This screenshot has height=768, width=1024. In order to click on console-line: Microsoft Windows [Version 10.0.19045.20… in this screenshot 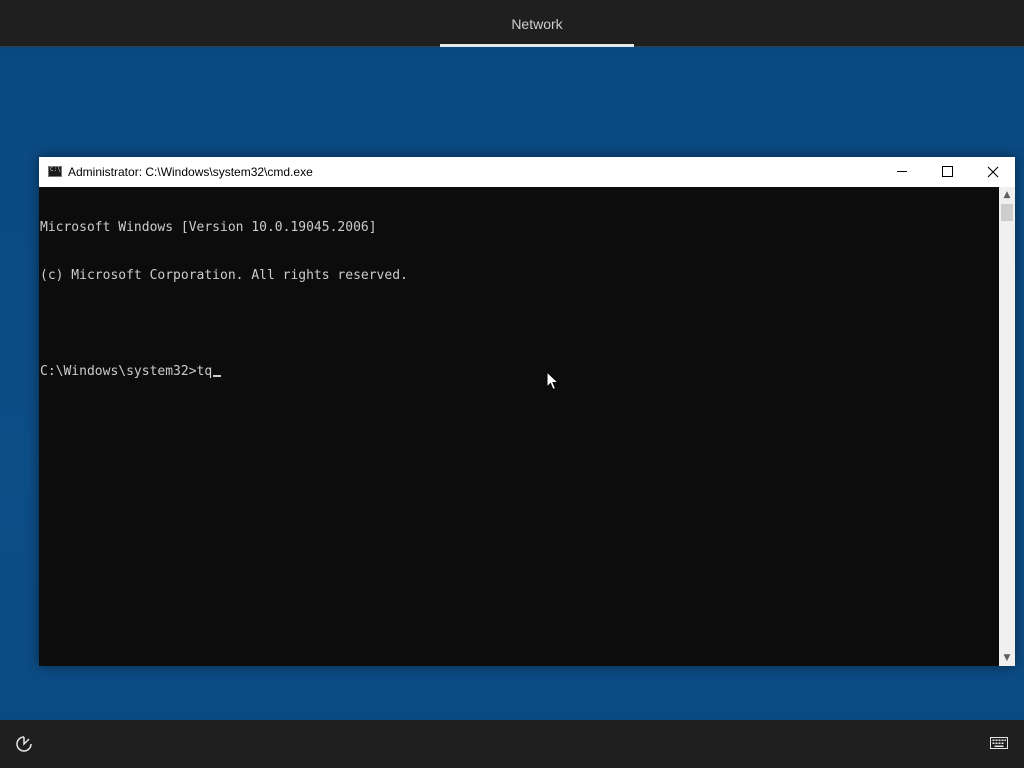, I will do `click(208, 227)`.